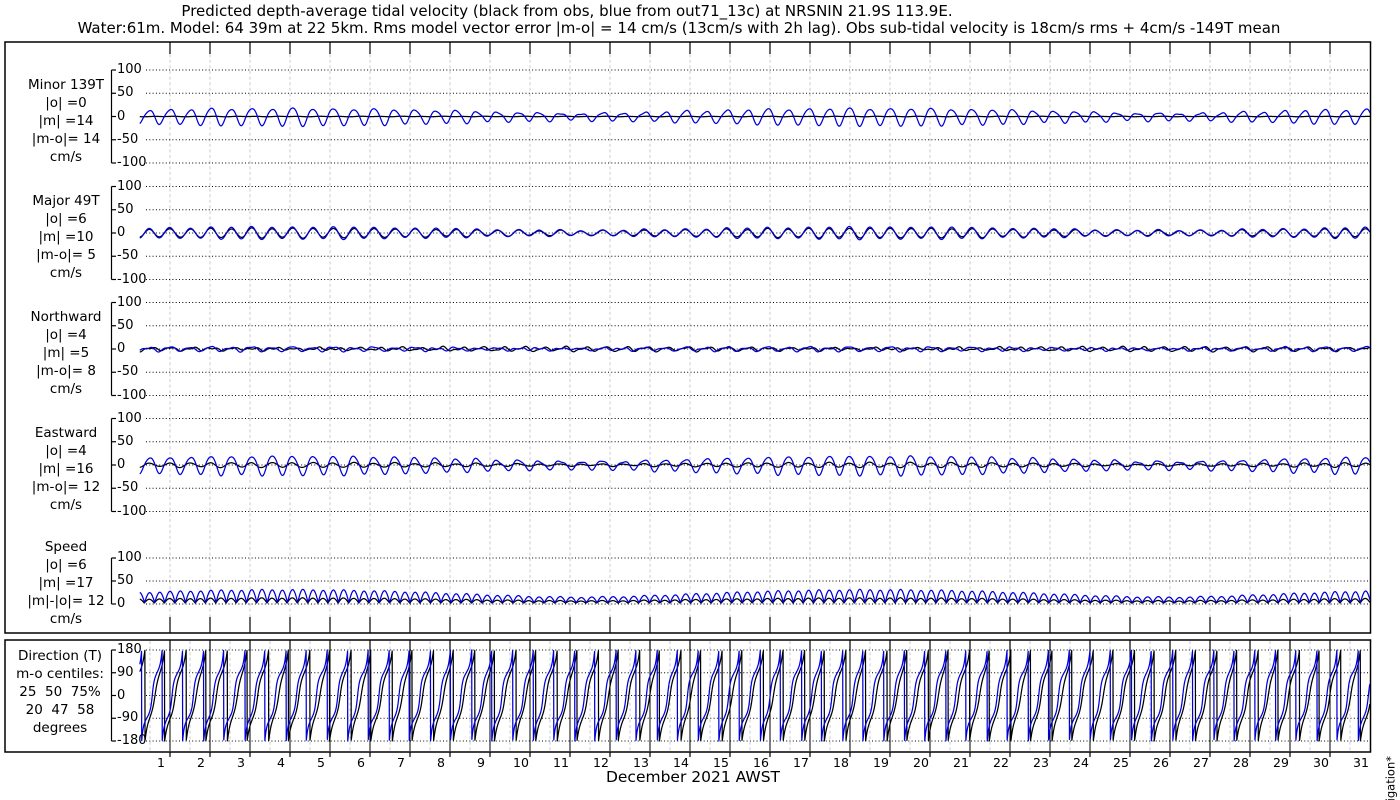 The image size is (1400, 800). Describe the element at coordinates (961, 762) in the screenshot. I see `day-tick-label: 21` at that location.